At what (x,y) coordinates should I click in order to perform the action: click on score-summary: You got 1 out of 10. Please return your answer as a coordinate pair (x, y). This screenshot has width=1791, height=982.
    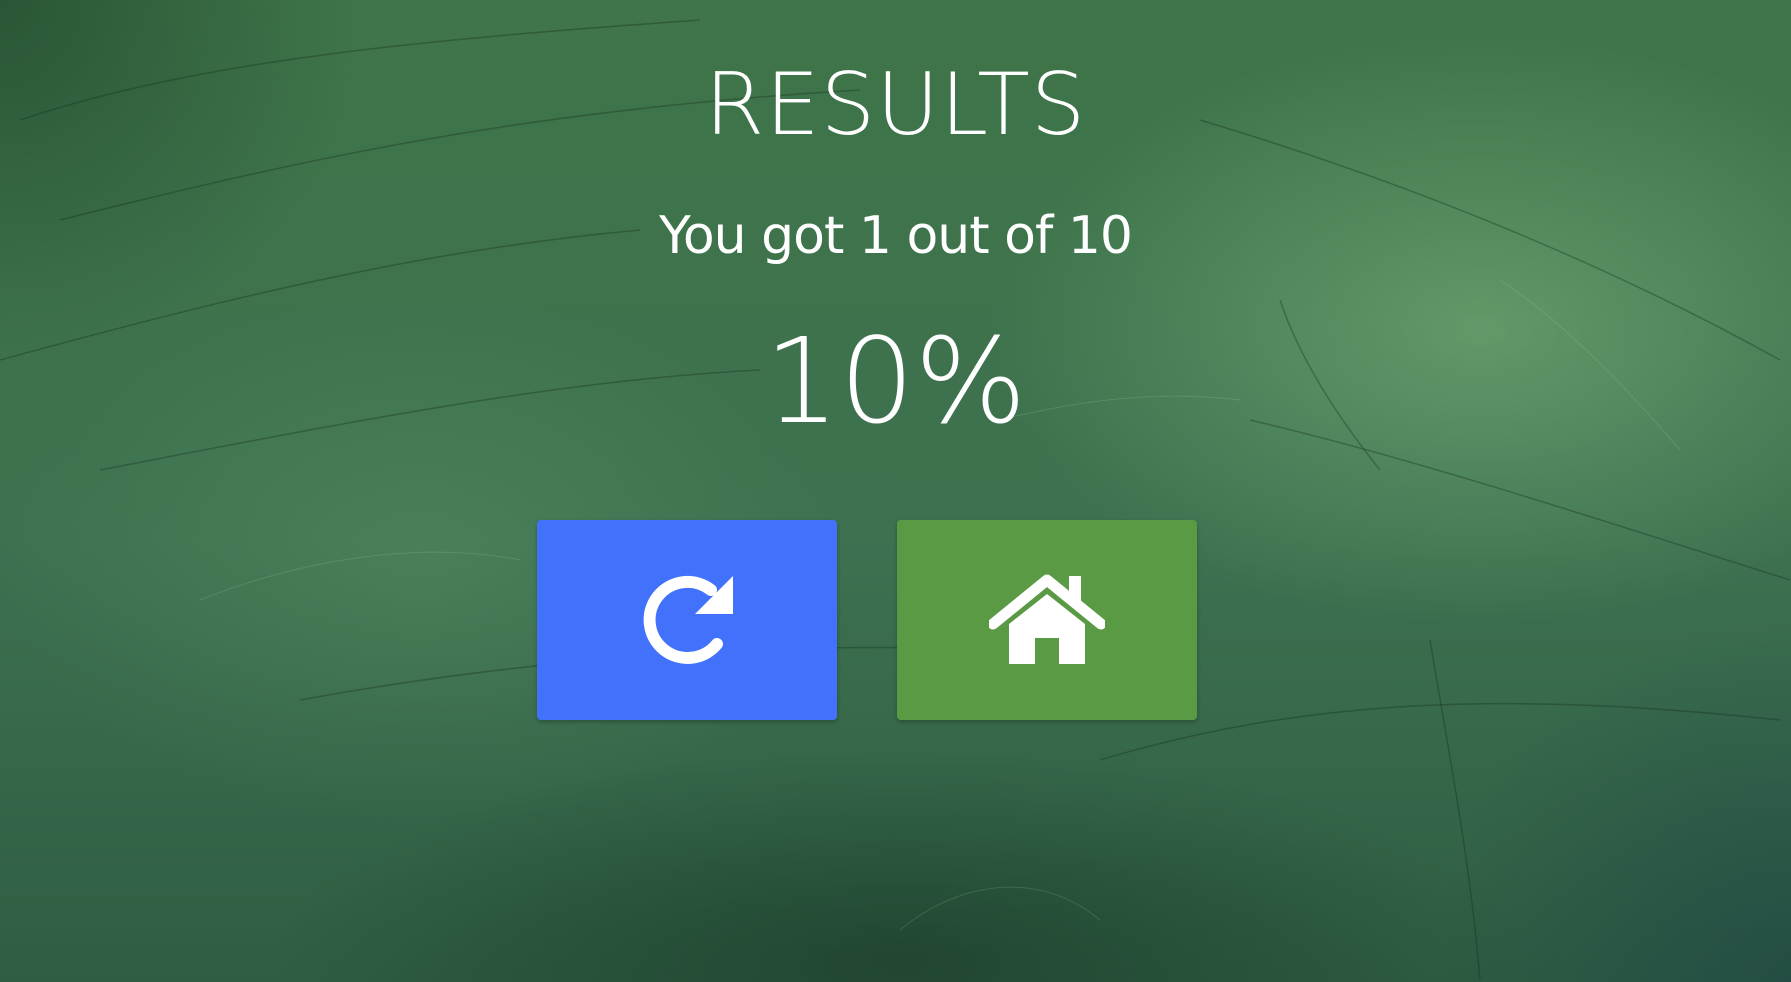
    Looking at the image, I should click on (895, 236).